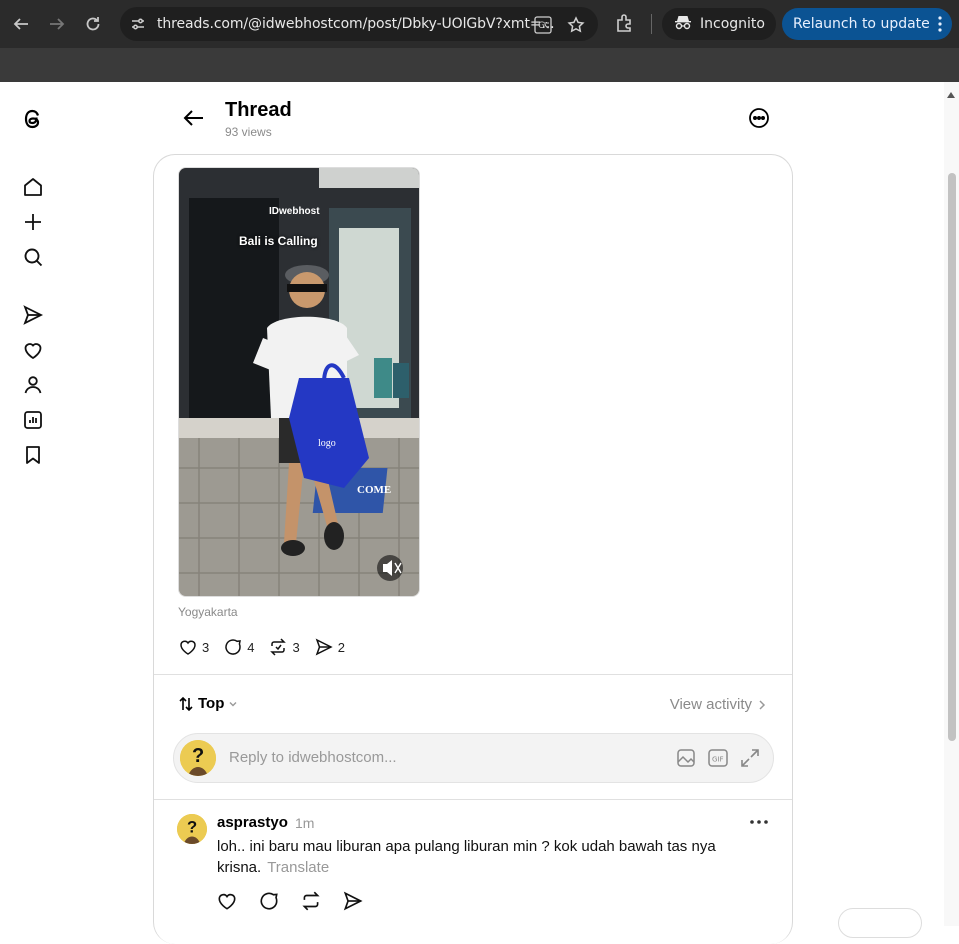 This screenshot has height=944, width=959. I want to click on reply-button: 4, so click(238, 647).